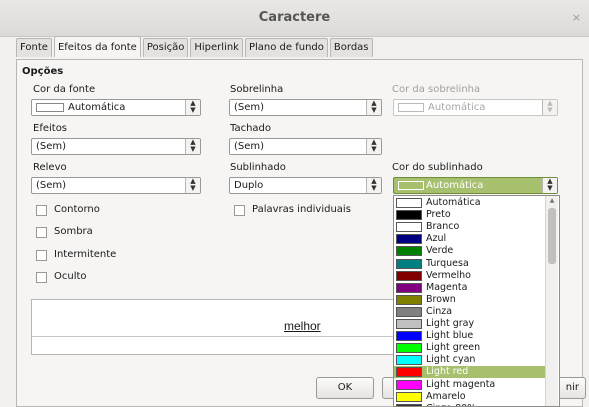 Image resolution: width=589 pixels, height=407 pixels. Describe the element at coordinates (77, 209) in the screenshot. I see `outline-label: Contorno` at that location.